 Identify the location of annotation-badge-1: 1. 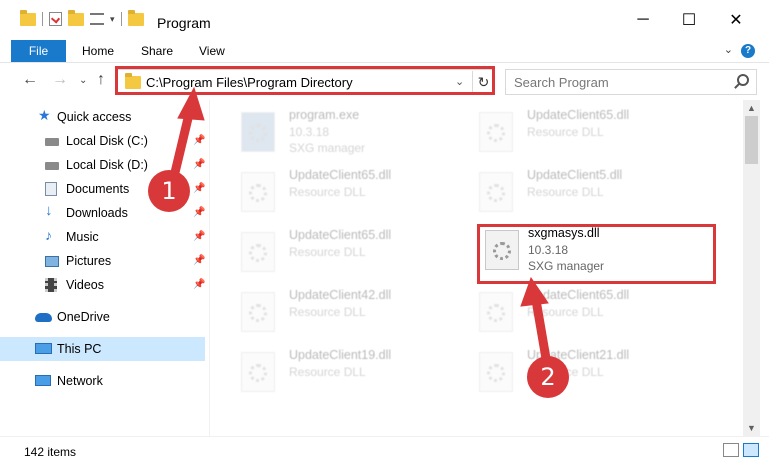
(169, 191).